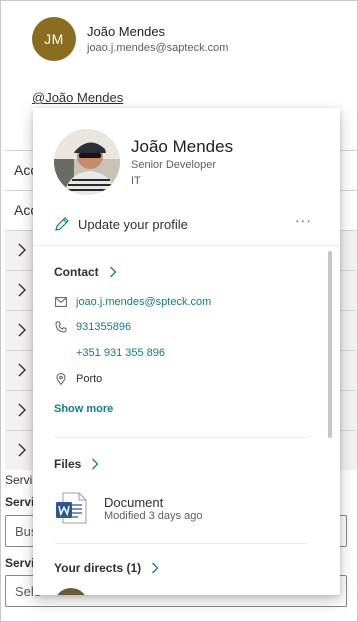 This screenshot has height=622, width=358. What do you see at coordinates (182, 146) in the screenshot?
I see `contact-name: João Mendes` at bounding box center [182, 146].